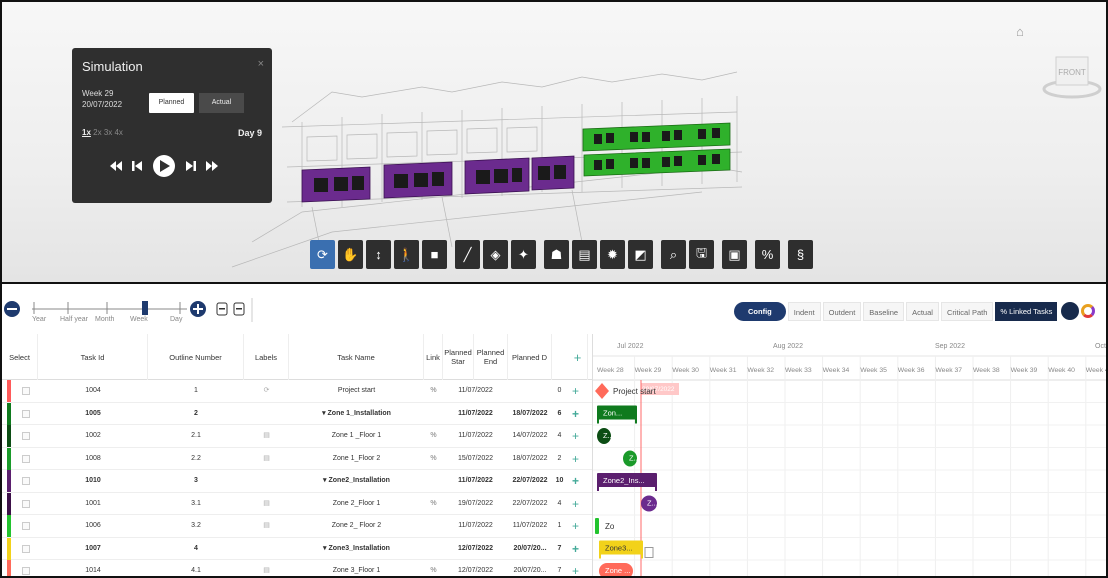 The height and width of the screenshot is (578, 1108). What do you see at coordinates (356, 526) in the screenshot?
I see `task-name: Zone 2_ Floor 2` at bounding box center [356, 526].